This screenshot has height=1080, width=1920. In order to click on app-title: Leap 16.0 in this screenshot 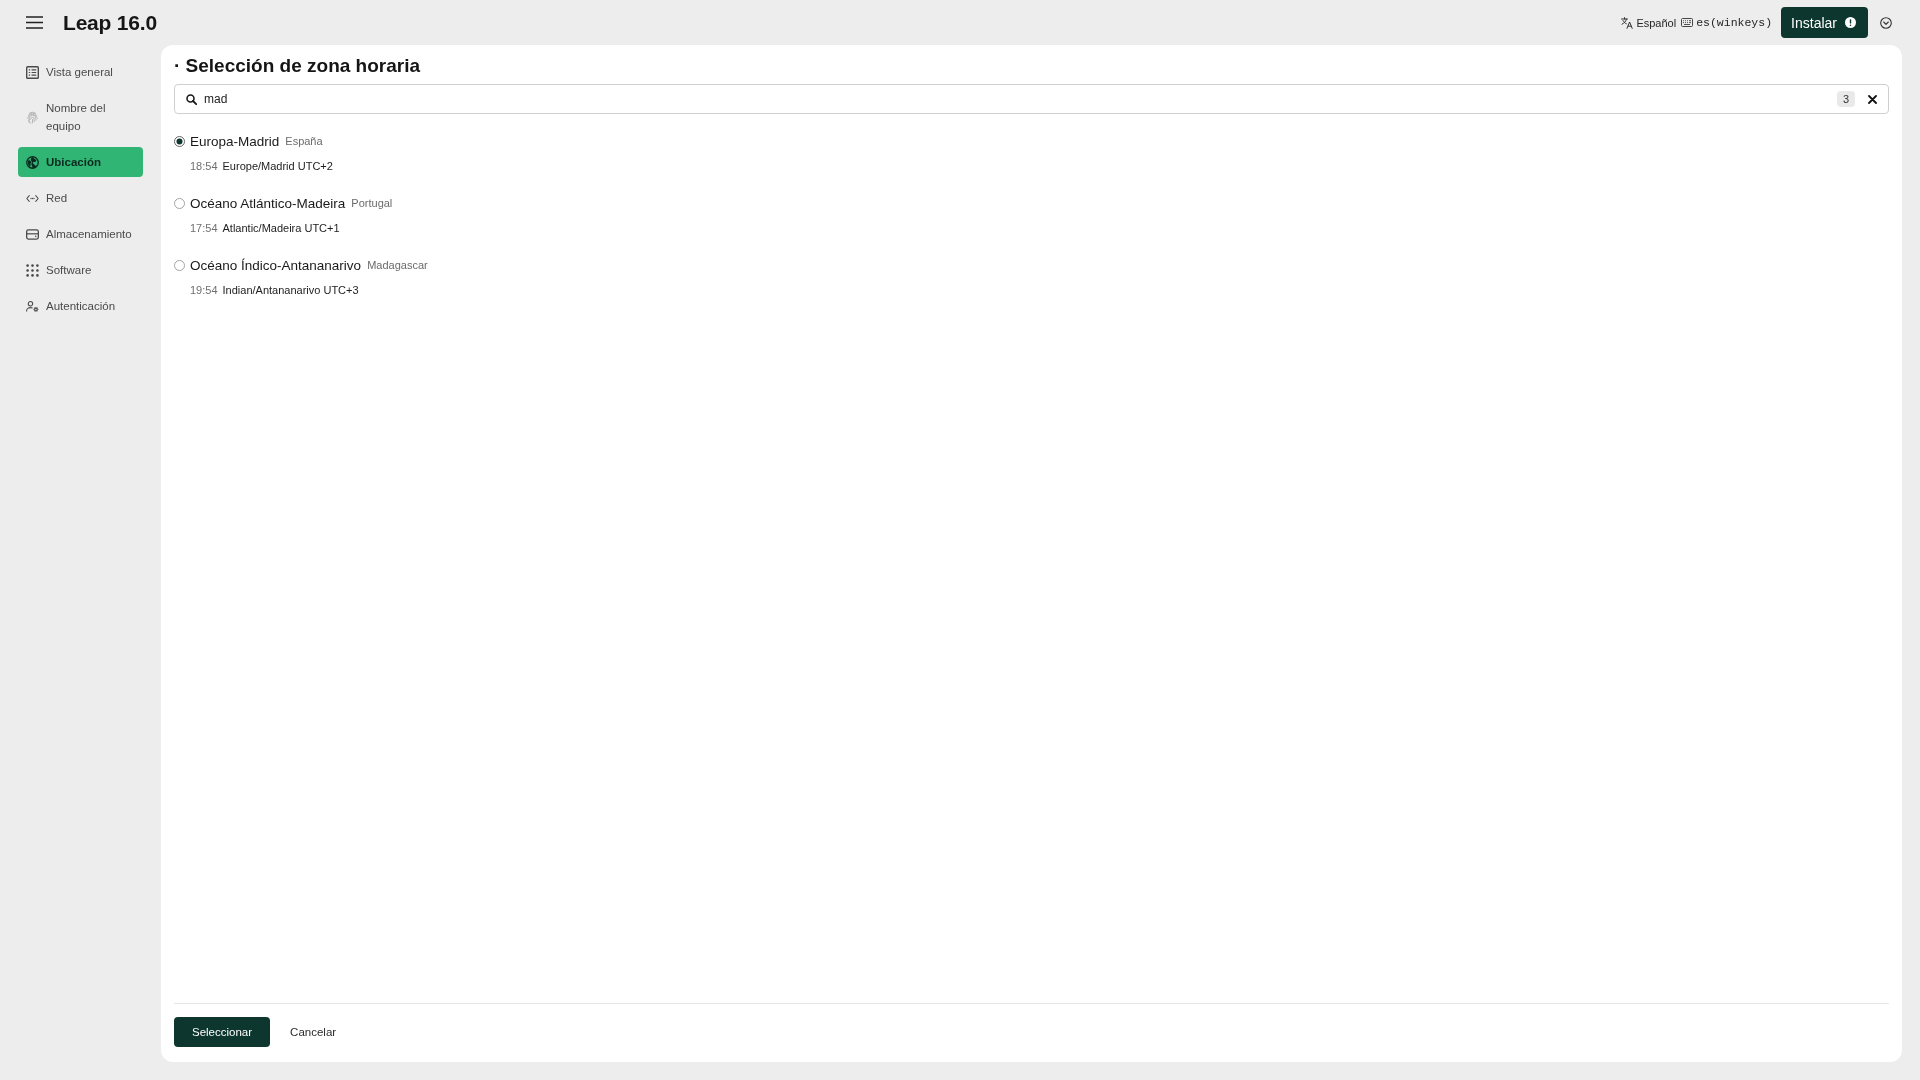, I will do `click(110, 22)`.